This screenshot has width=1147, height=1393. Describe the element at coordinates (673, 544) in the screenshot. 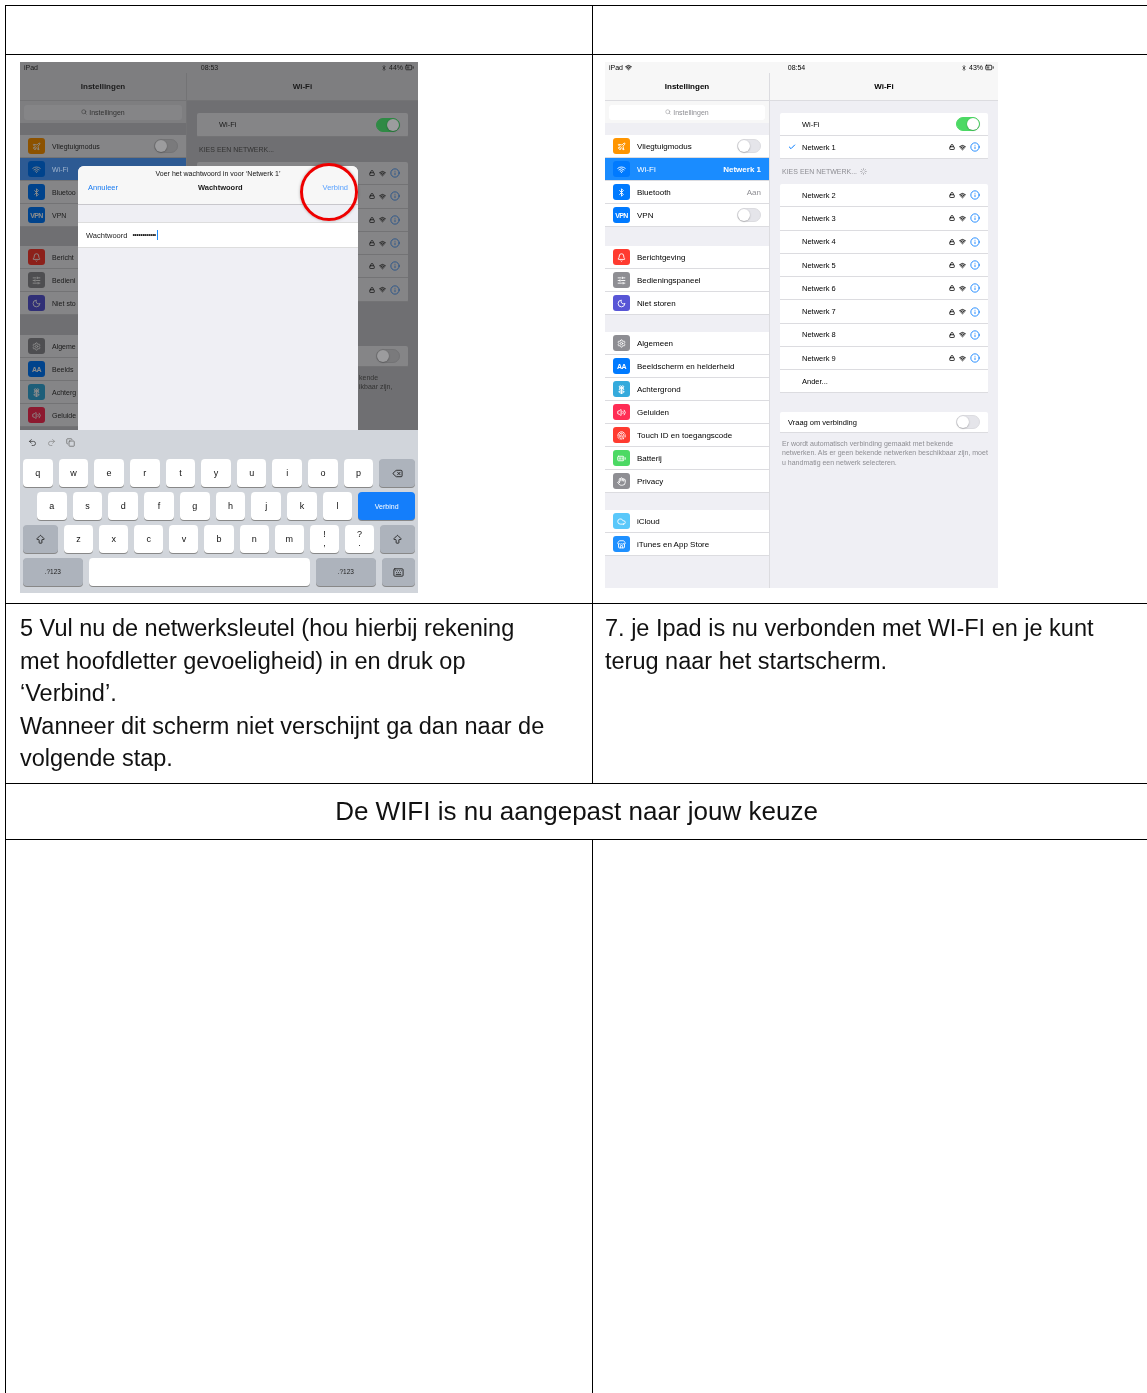

I see `row-label: iTunes en App Store` at that location.